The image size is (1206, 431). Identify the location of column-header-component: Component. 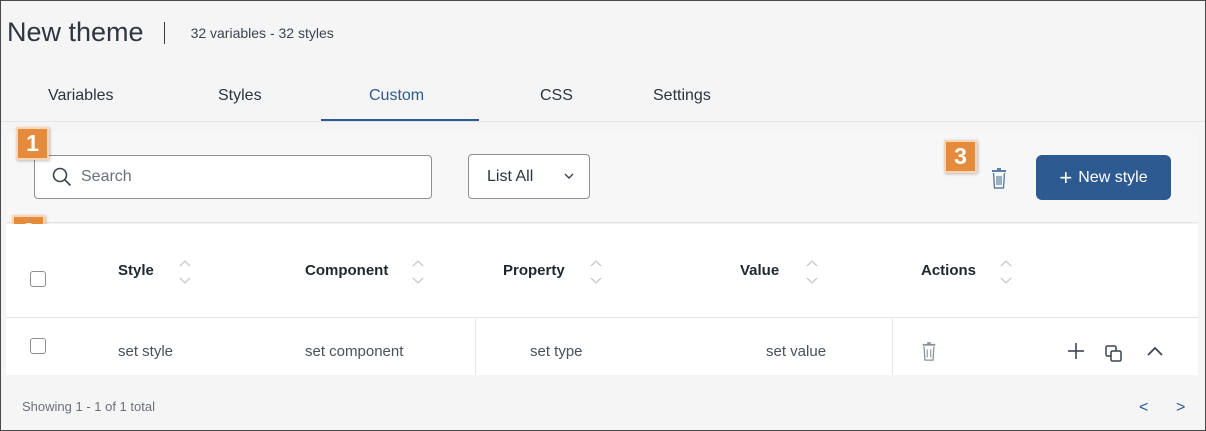
(346, 270).